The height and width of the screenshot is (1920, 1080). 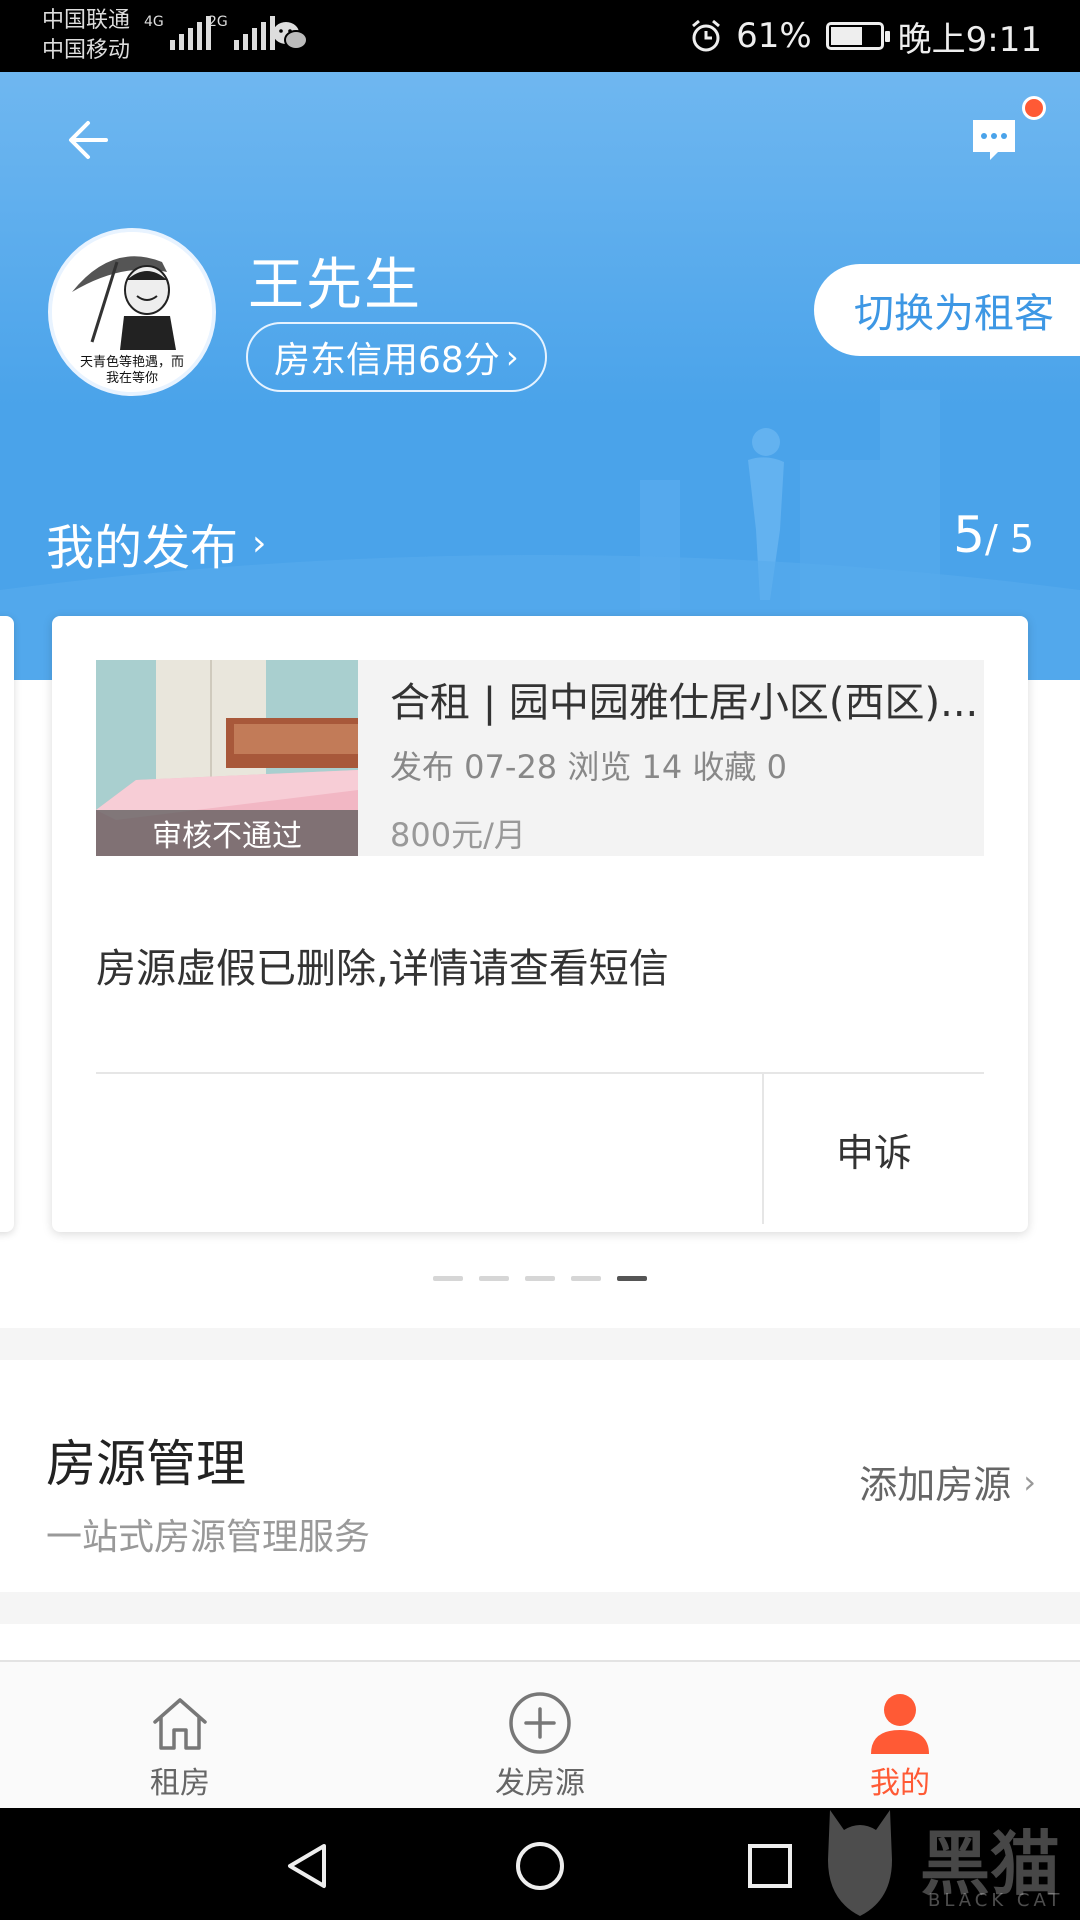 What do you see at coordinates (142, 548) in the screenshot?
I see `my-publications-title: 我的发布` at bounding box center [142, 548].